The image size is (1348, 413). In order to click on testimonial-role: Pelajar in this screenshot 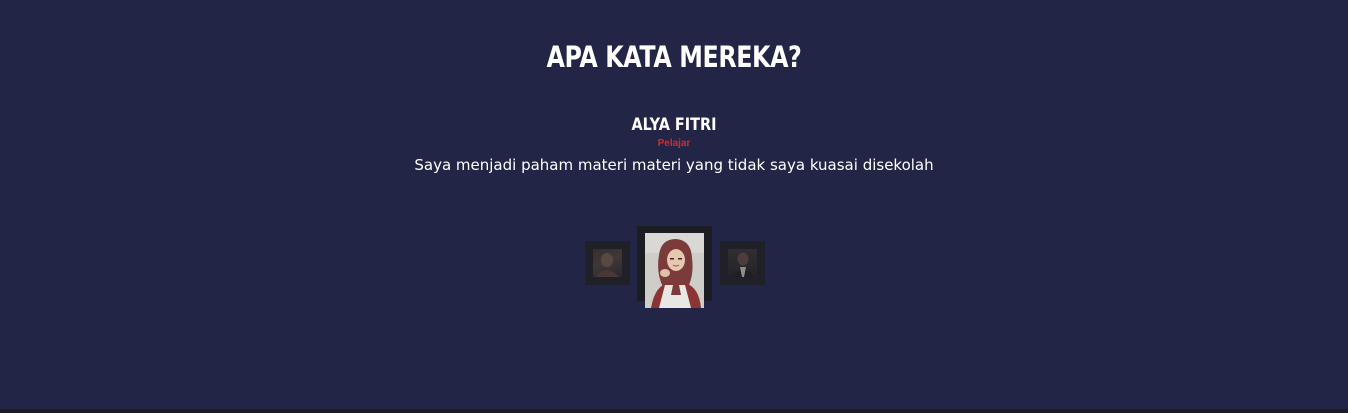, I will do `click(674, 143)`.